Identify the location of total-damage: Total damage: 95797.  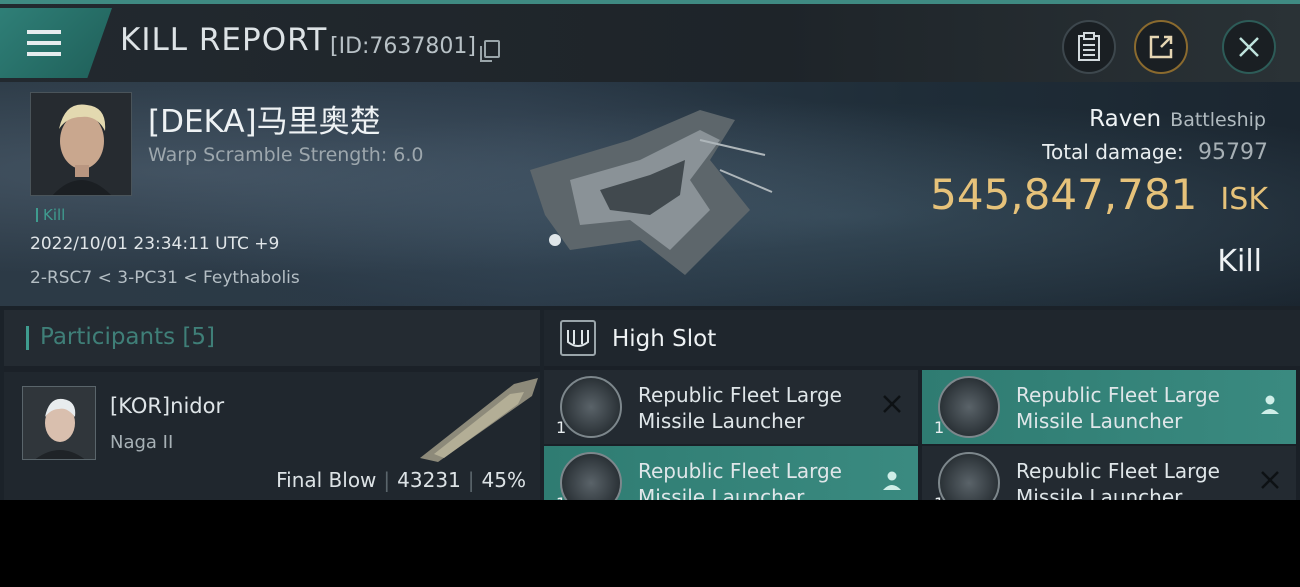
(1155, 152).